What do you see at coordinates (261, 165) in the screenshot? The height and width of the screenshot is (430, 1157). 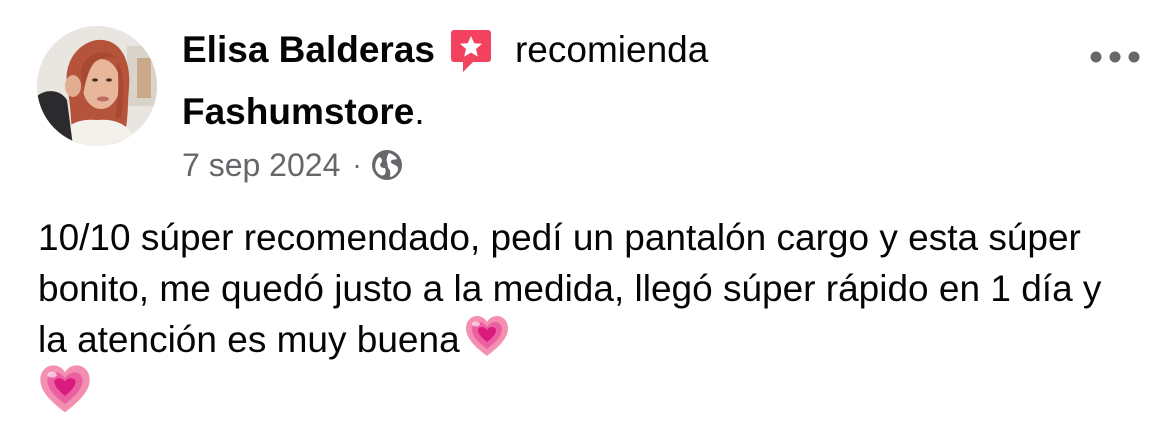 I see `post-date-link: 7 sep 2024` at bounding box center [261, 165].